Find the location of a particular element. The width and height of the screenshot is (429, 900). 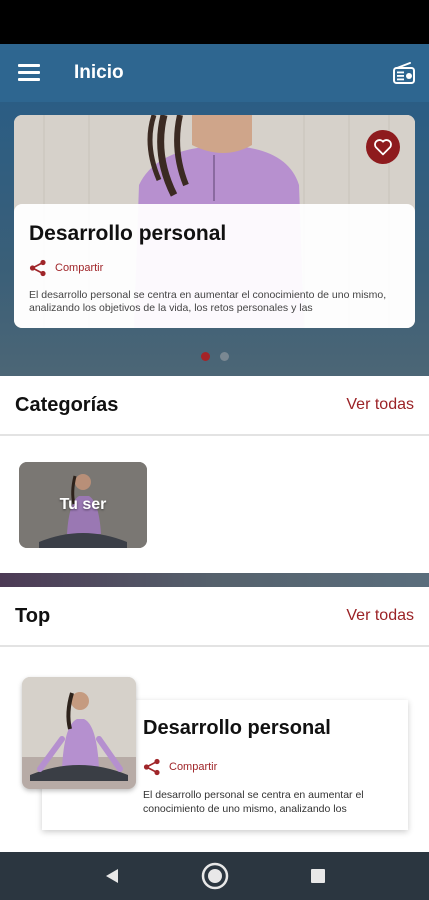

recents-square-icon is located at coordinates (317, 876).